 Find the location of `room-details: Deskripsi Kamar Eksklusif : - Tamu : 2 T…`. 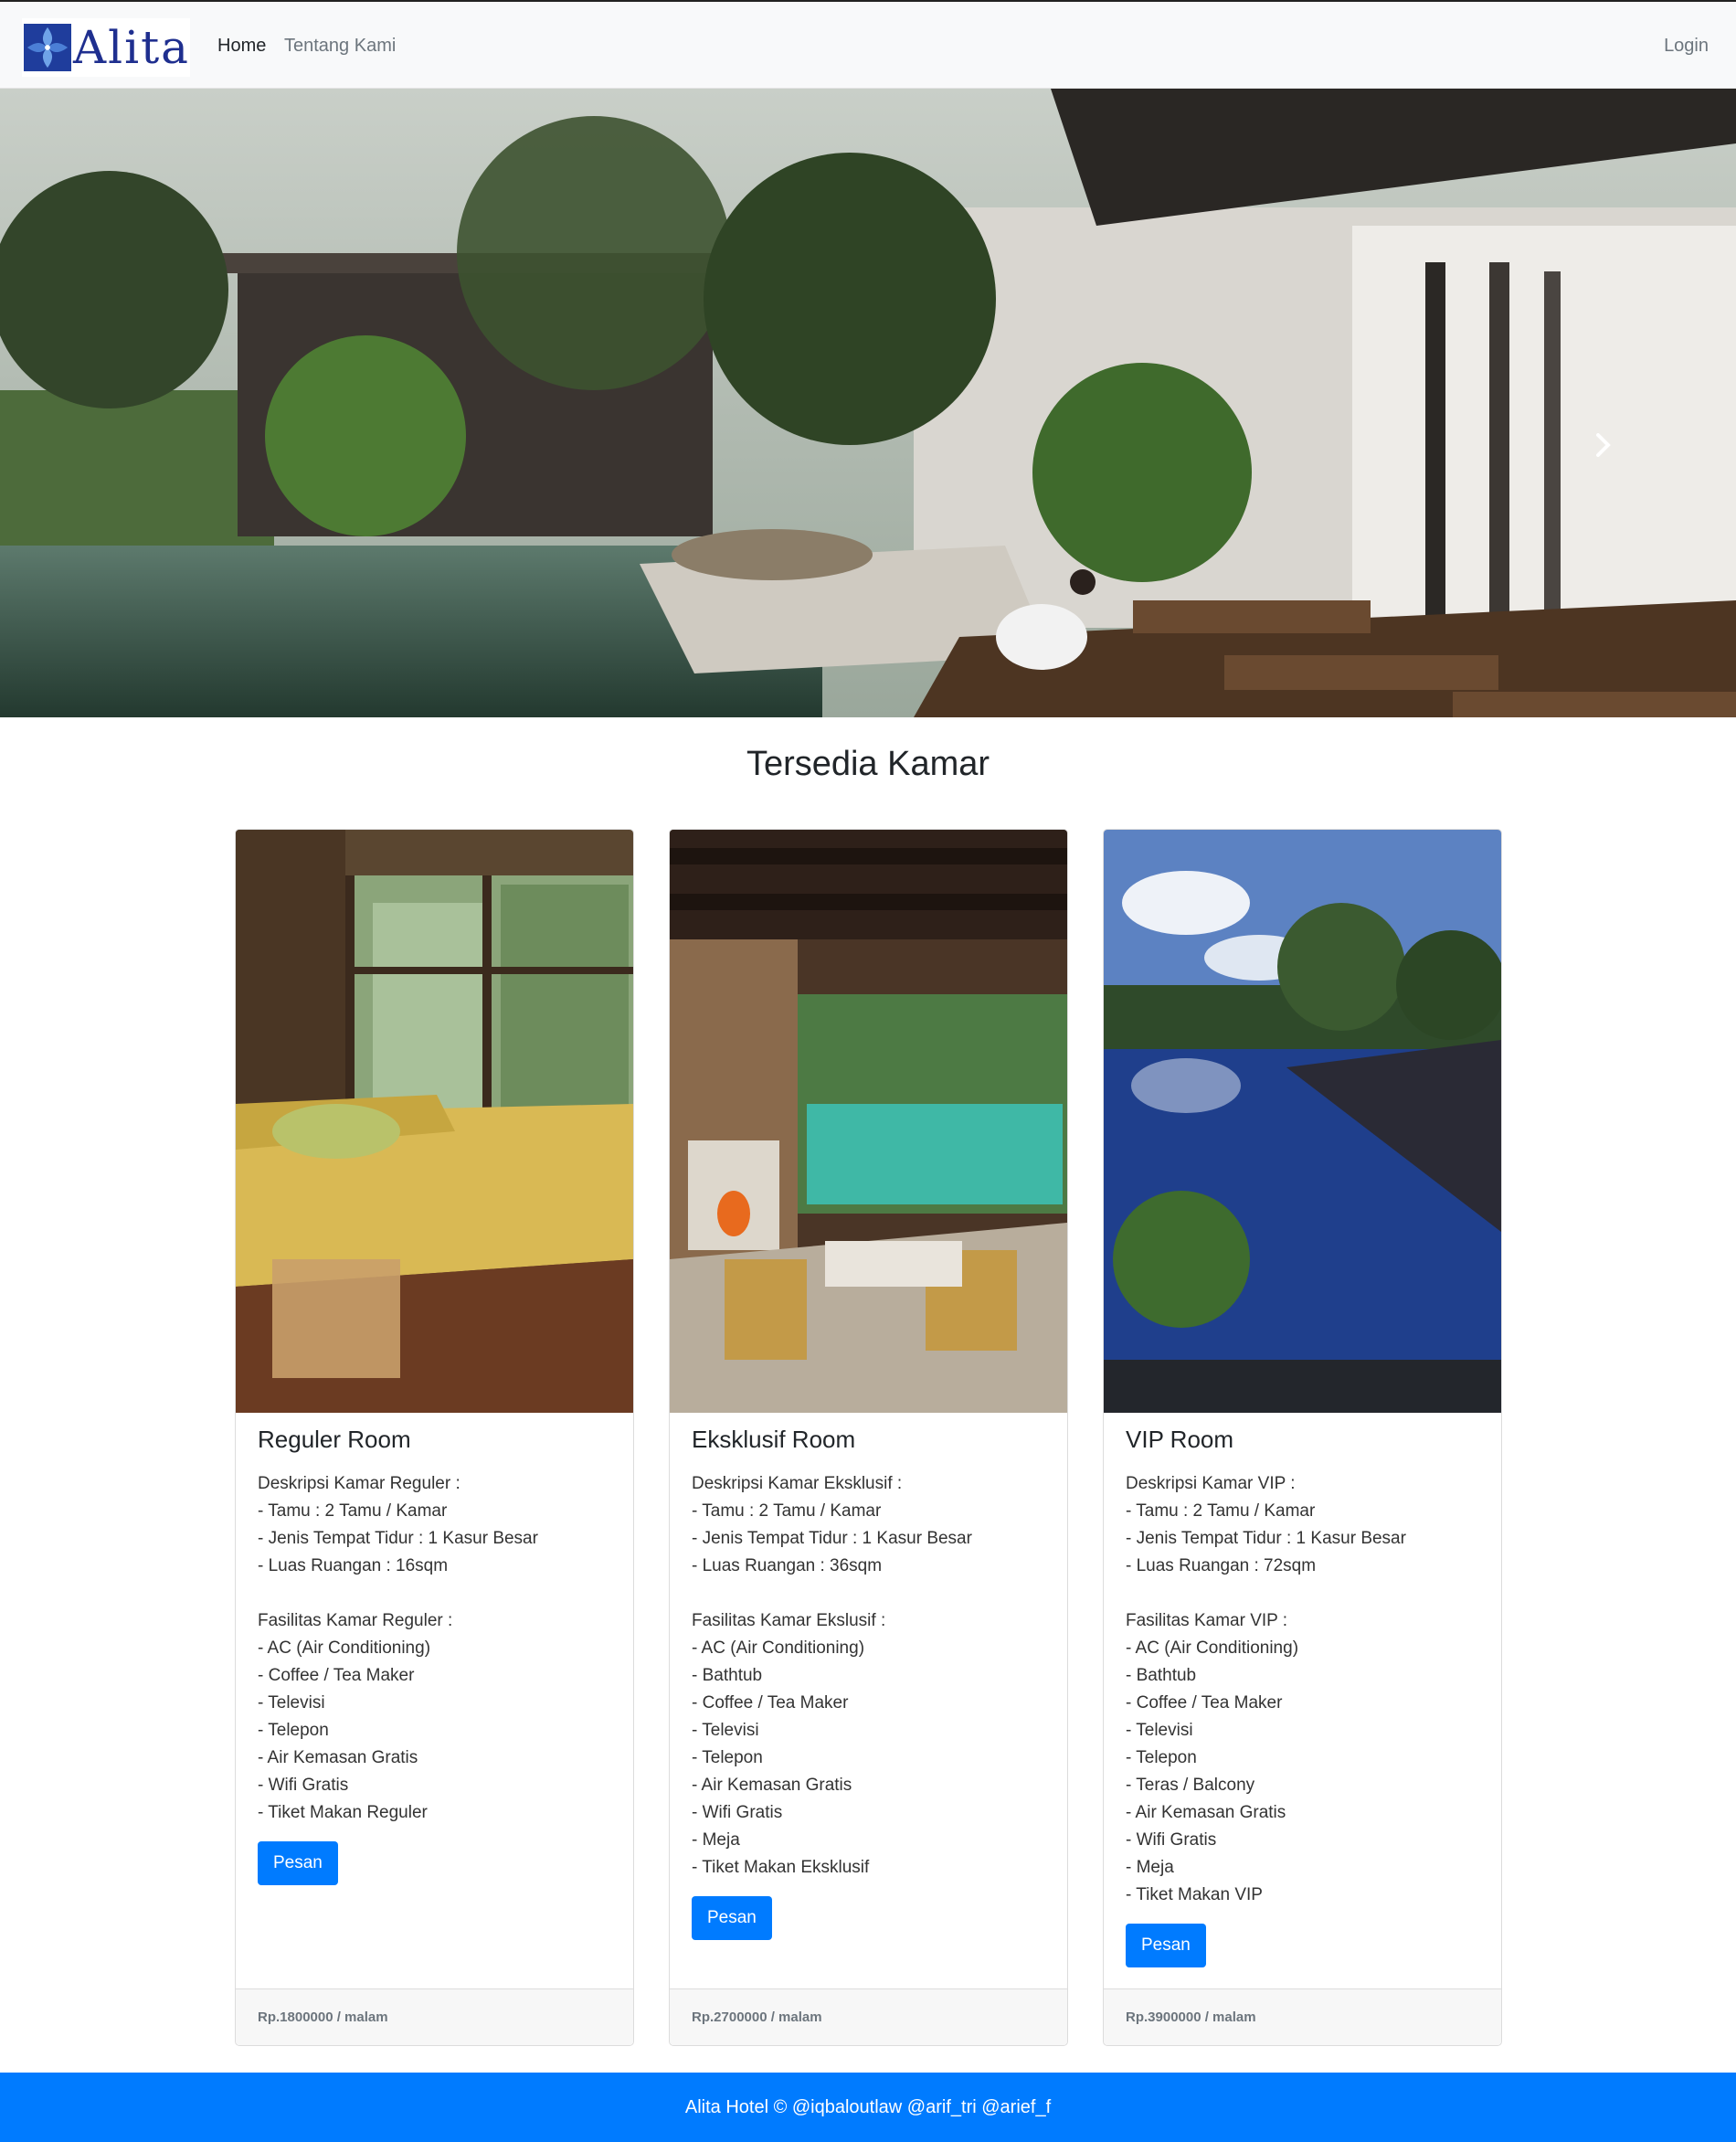

room-details: Deskripsi Kamar Eksklusif : - Tamu : 2 T… is located at coordinates (870, 1676).